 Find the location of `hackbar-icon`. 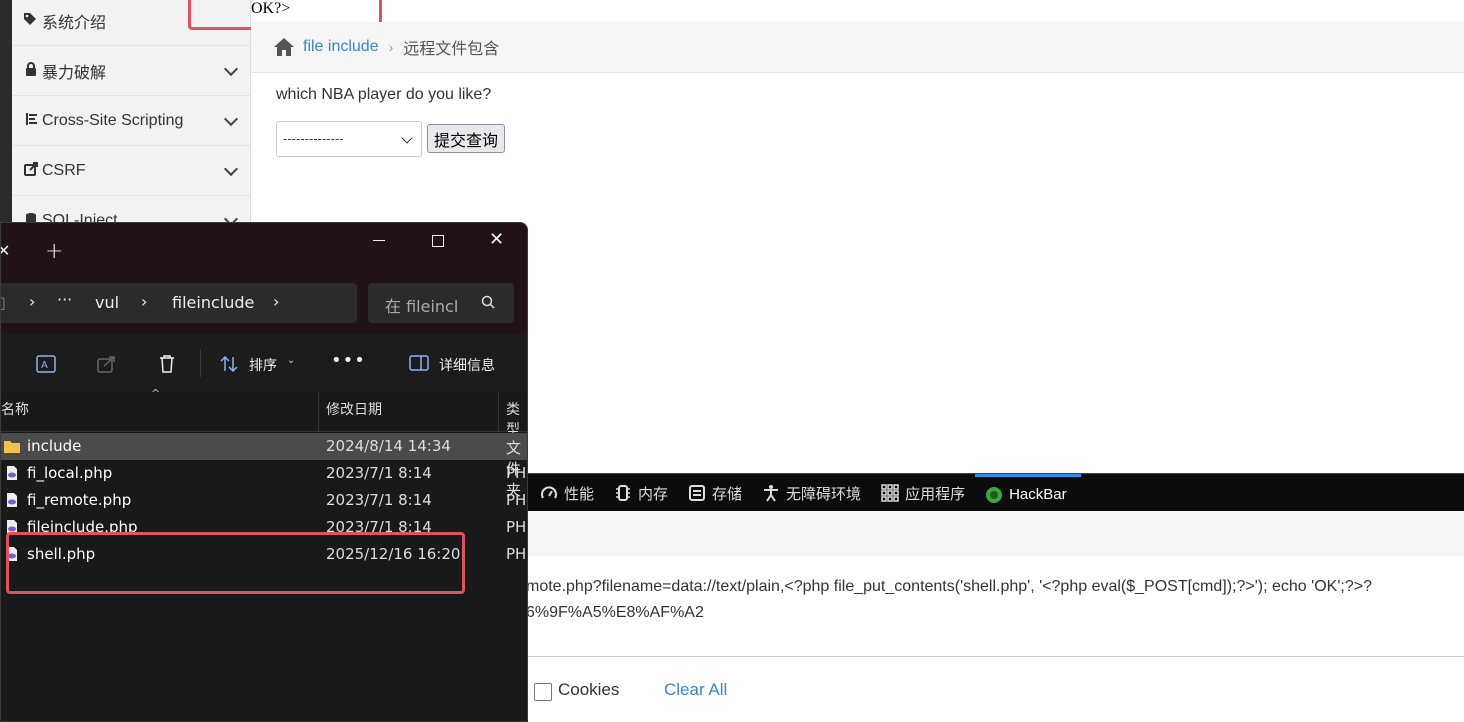

hackbar-icon is located at coordinates (994, 494).